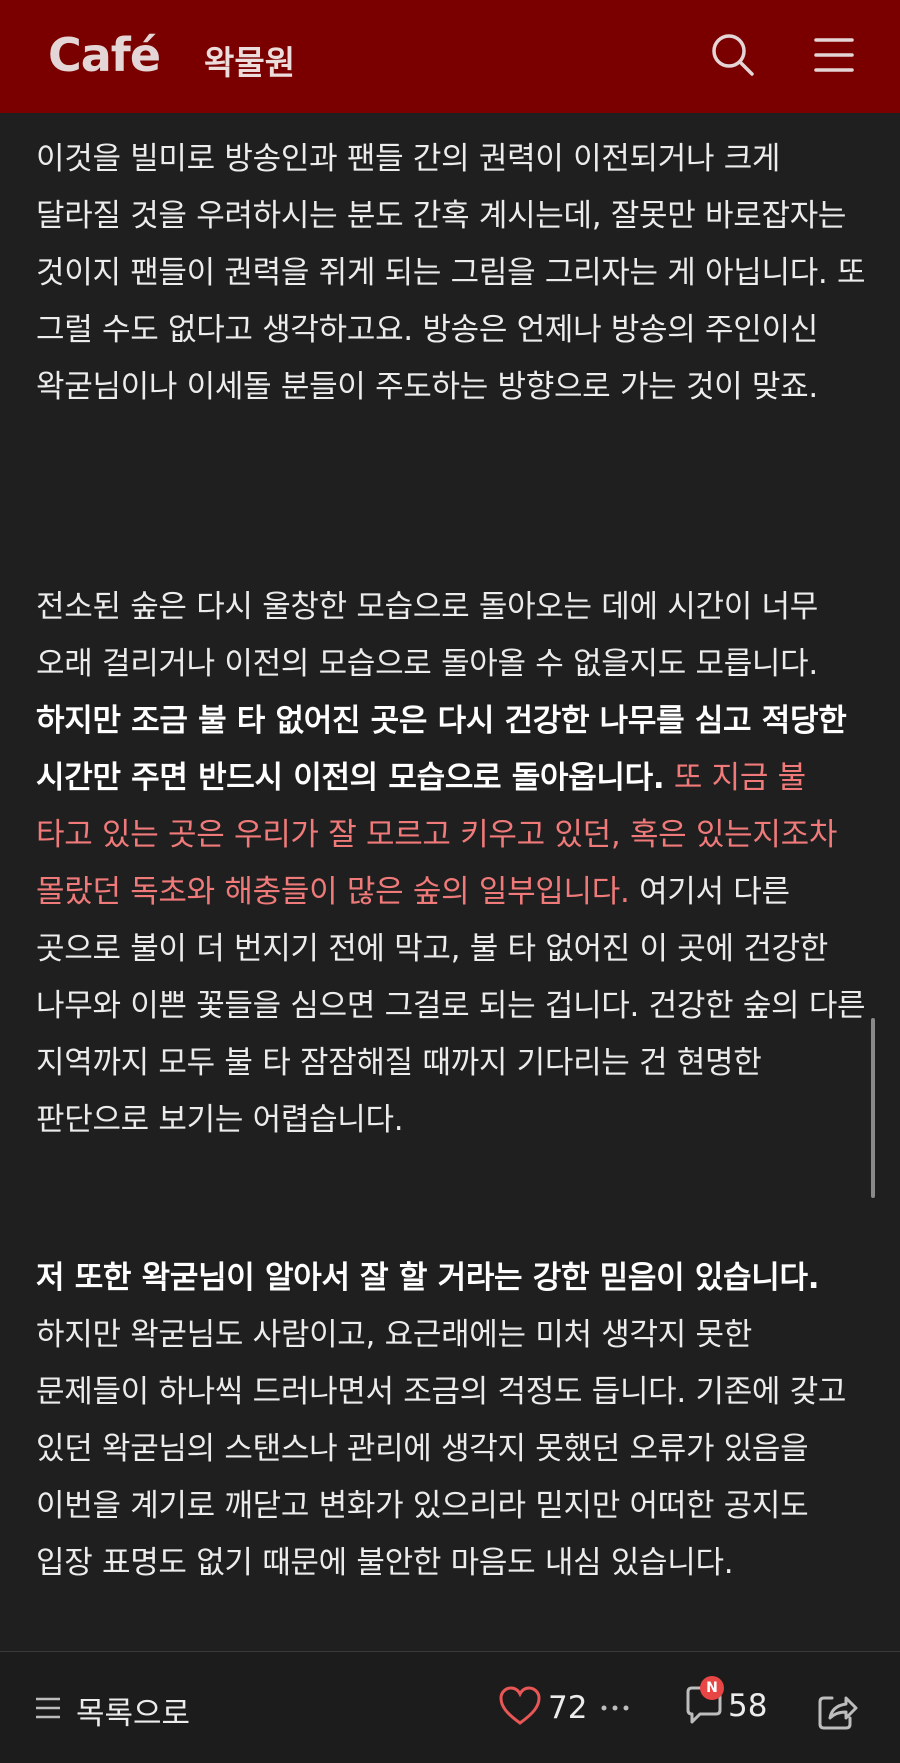 The height and width of the screenshot is (1763, 900). I want to click on top-header: Café 왁물원, so click(450, 56).